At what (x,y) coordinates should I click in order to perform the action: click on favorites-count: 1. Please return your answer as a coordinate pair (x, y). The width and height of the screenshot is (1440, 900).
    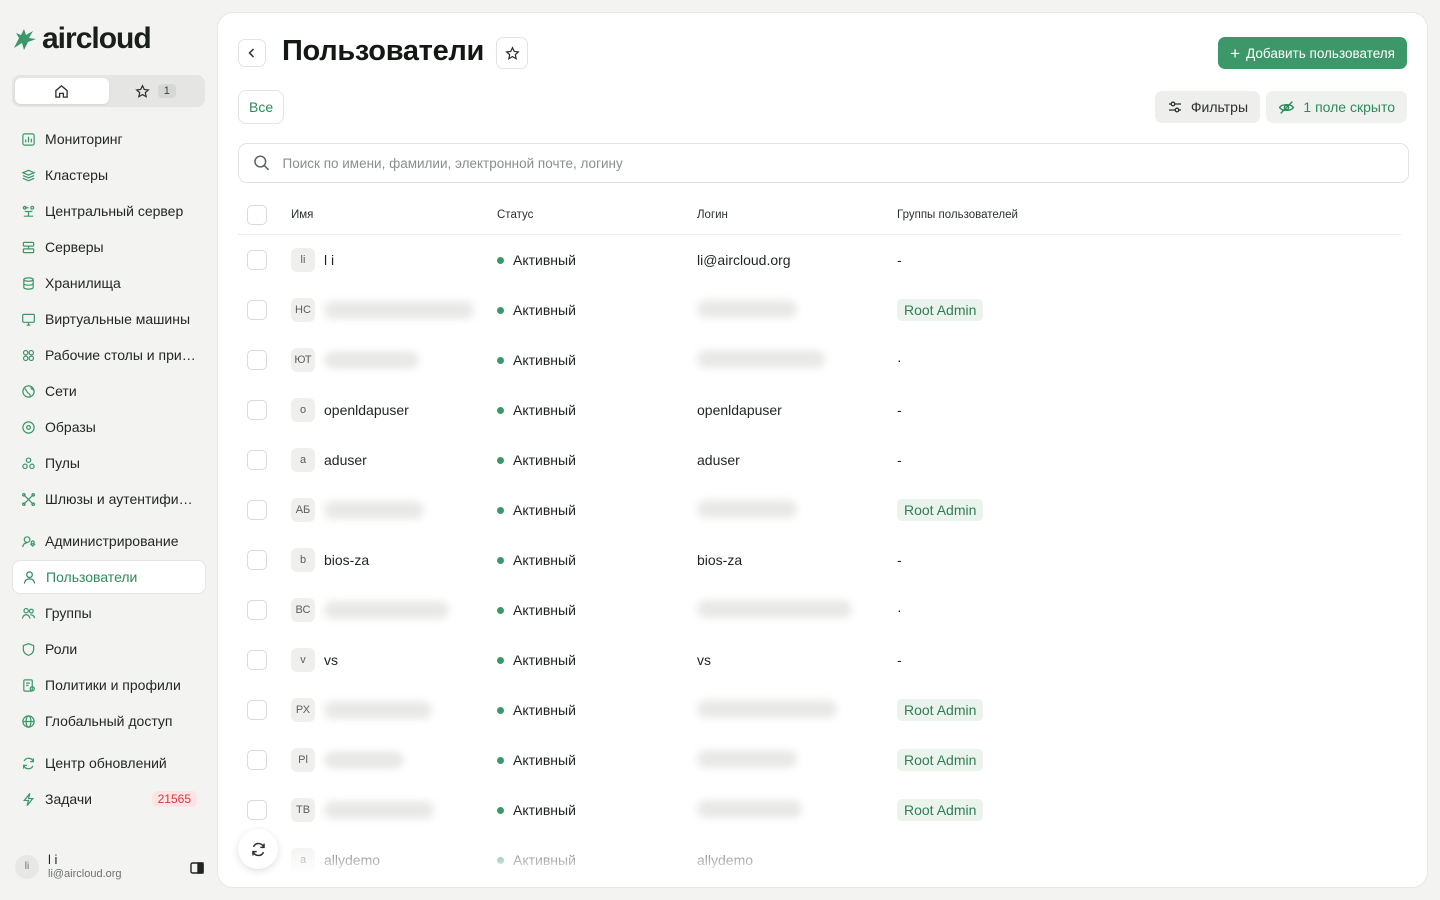
    Looking at the image, I should click on (166, 91).